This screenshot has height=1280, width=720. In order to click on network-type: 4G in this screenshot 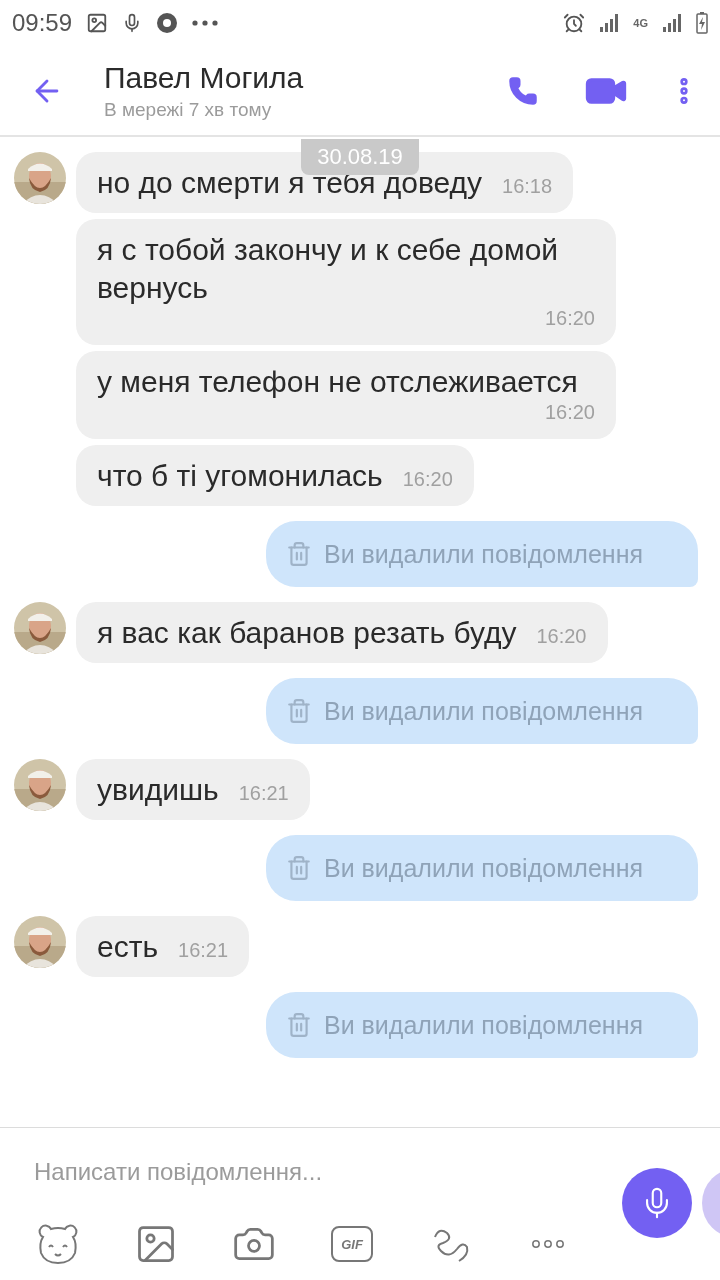, I will do `click(640, 23)`.